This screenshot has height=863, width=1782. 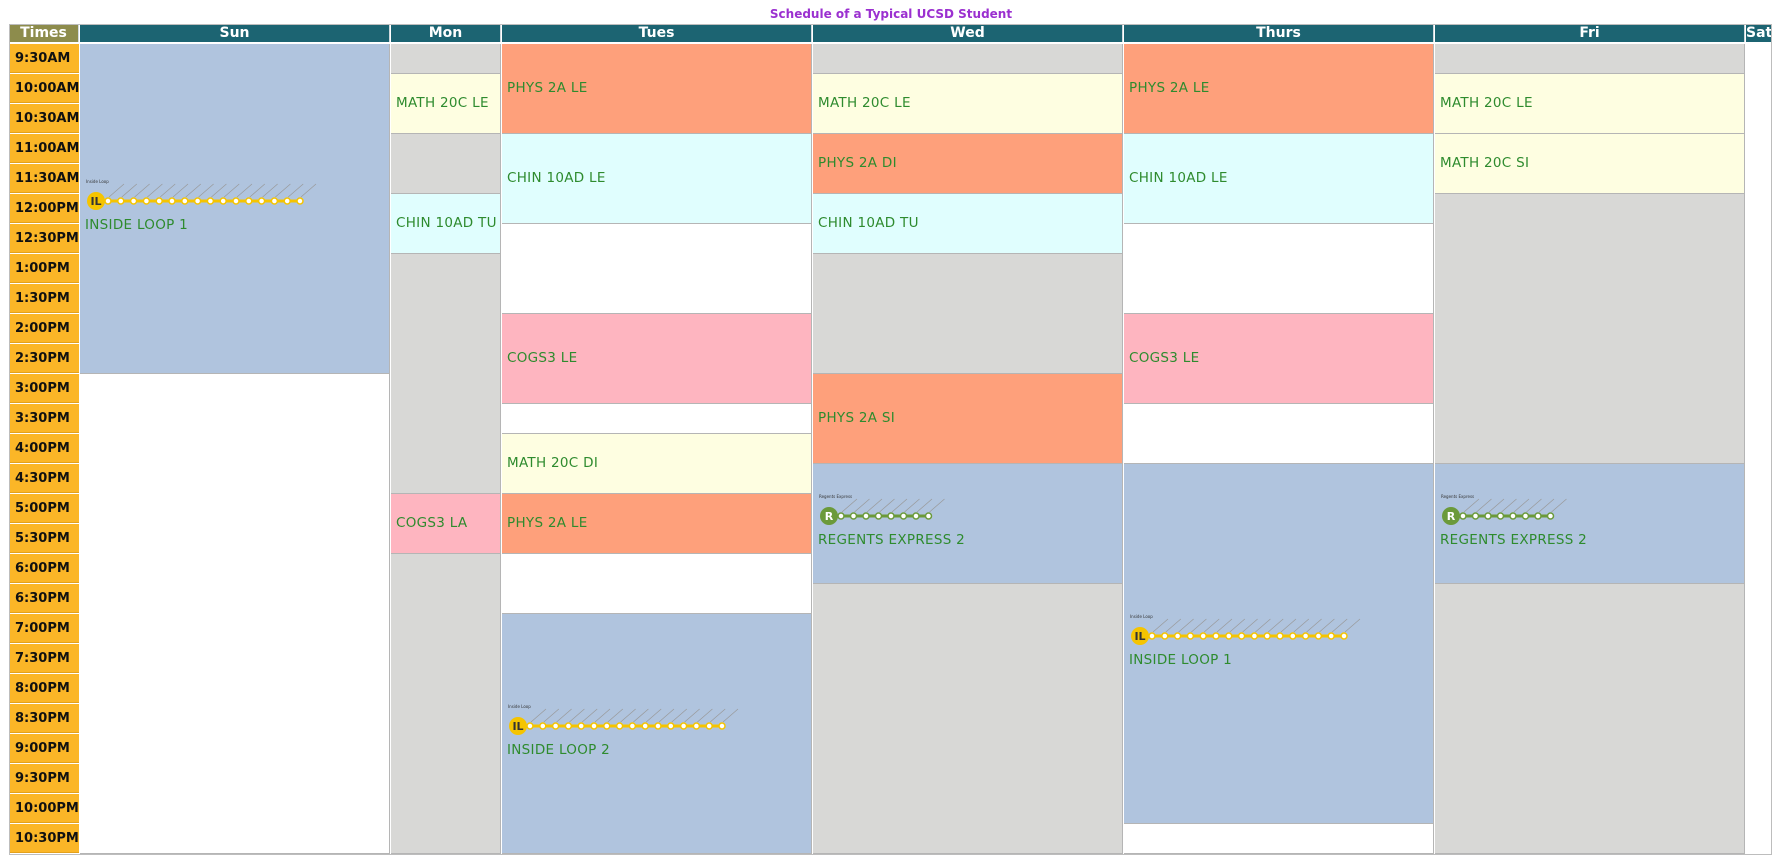 What do you see at coordinates (137, 225) in the screenshot?
I see `bus-route-label: INSIDE LOOP 1` at bounding box center [137, 225].